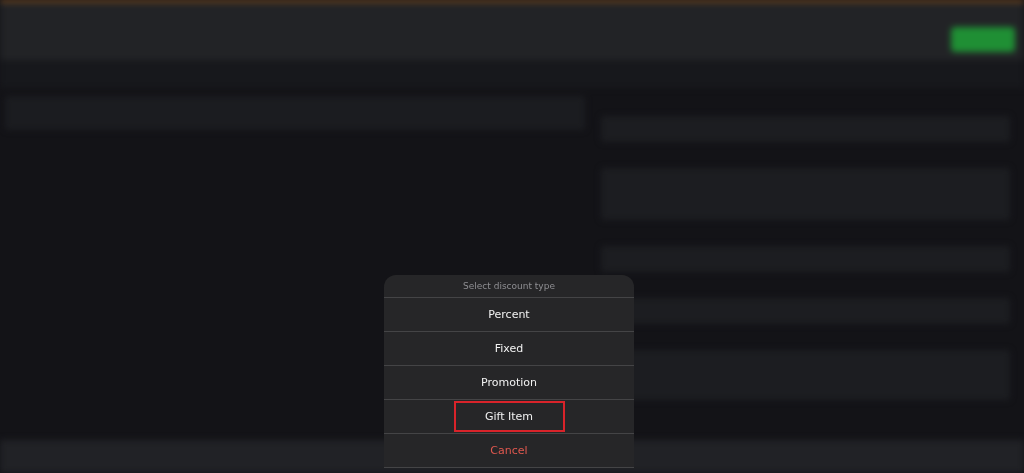 This screenshot has height=473, width=1024. I want to click on option-button: Promotion, so click(509, 382).